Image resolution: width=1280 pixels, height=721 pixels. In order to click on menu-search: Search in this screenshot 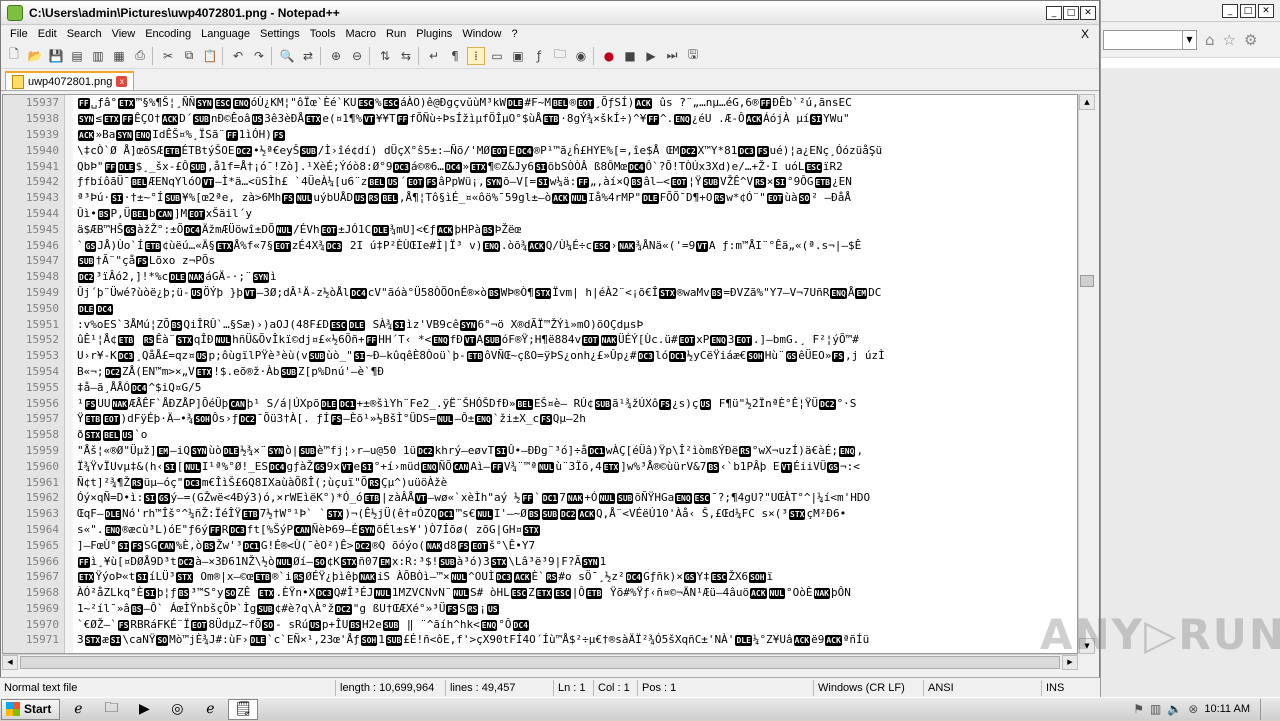, I will do `click(84, 34)`.